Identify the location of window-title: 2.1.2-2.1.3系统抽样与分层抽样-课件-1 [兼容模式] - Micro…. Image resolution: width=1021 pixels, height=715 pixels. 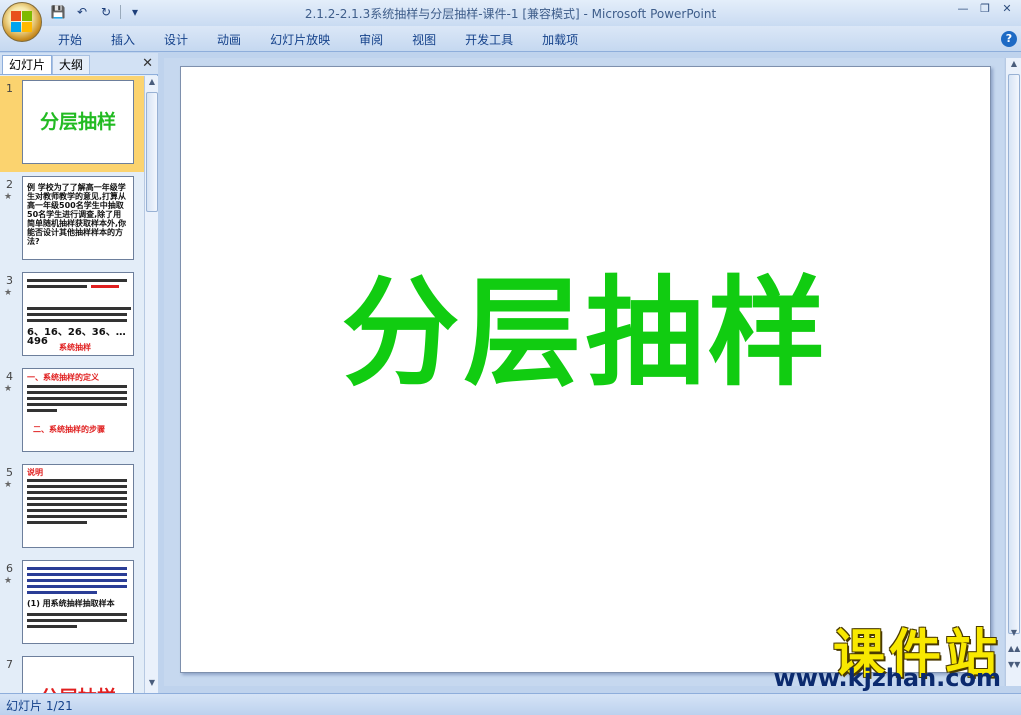
(510, 14).